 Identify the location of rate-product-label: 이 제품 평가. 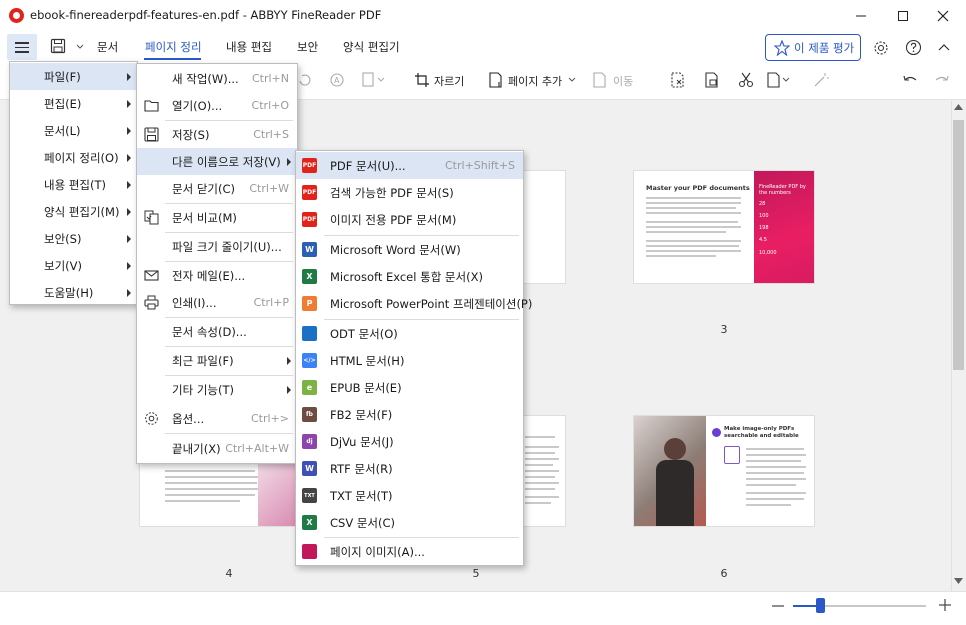
(824, 47).